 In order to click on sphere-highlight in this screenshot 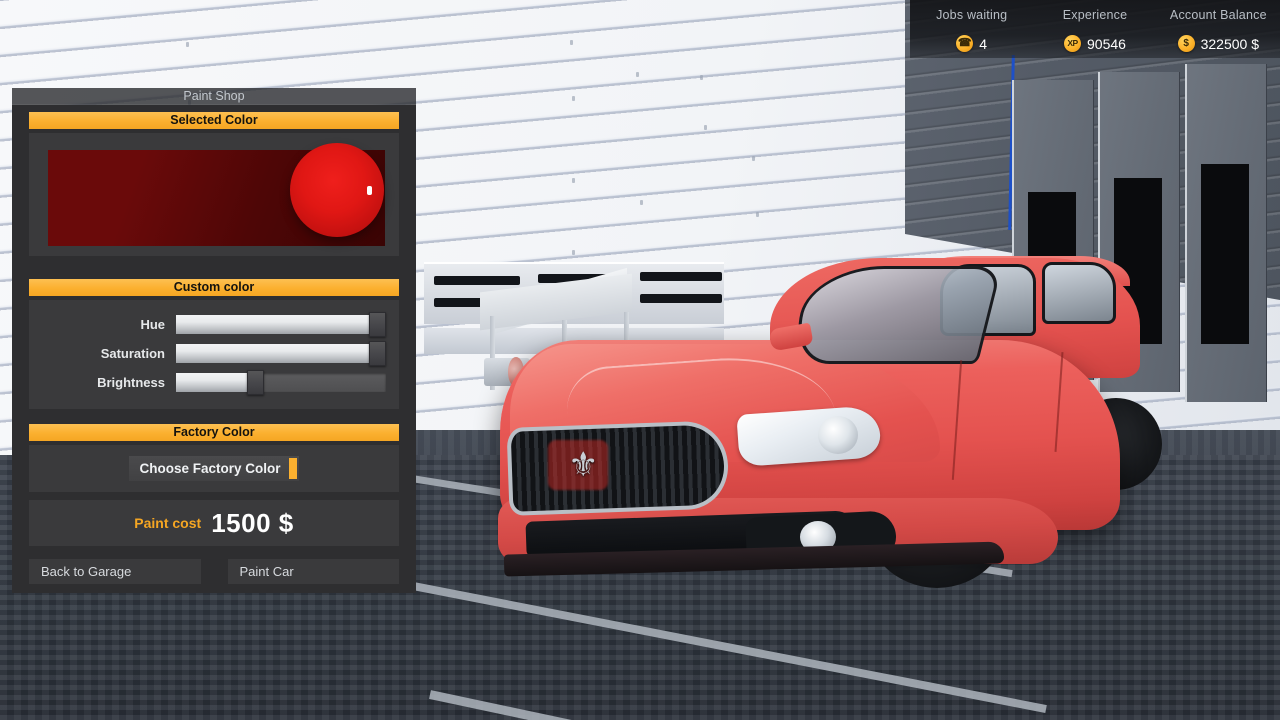, I will do `click(369, 190)`.